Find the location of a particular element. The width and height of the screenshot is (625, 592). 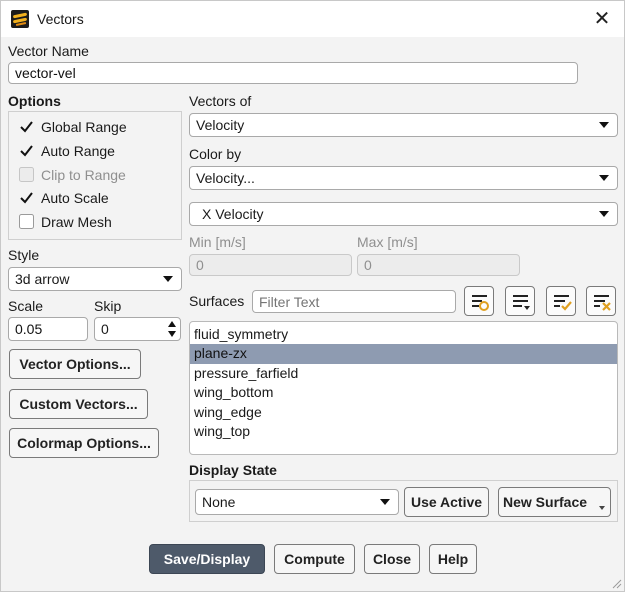

list-clear-icon is located at coordinates (602, 303).